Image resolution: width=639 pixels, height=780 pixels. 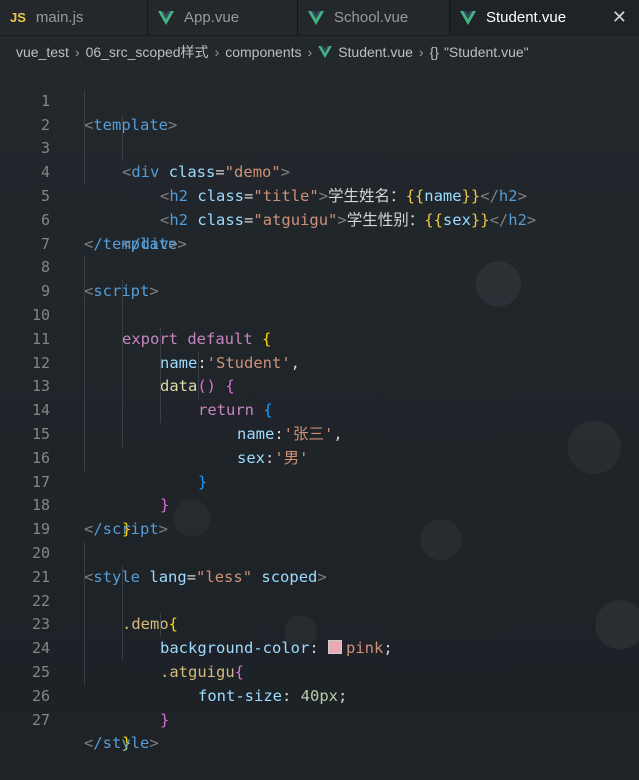 What do you see at coordinates (319, 659) in the screenshot?
I see `code-line: 24 font-size: 40px;` at bounding box center [319, 659].